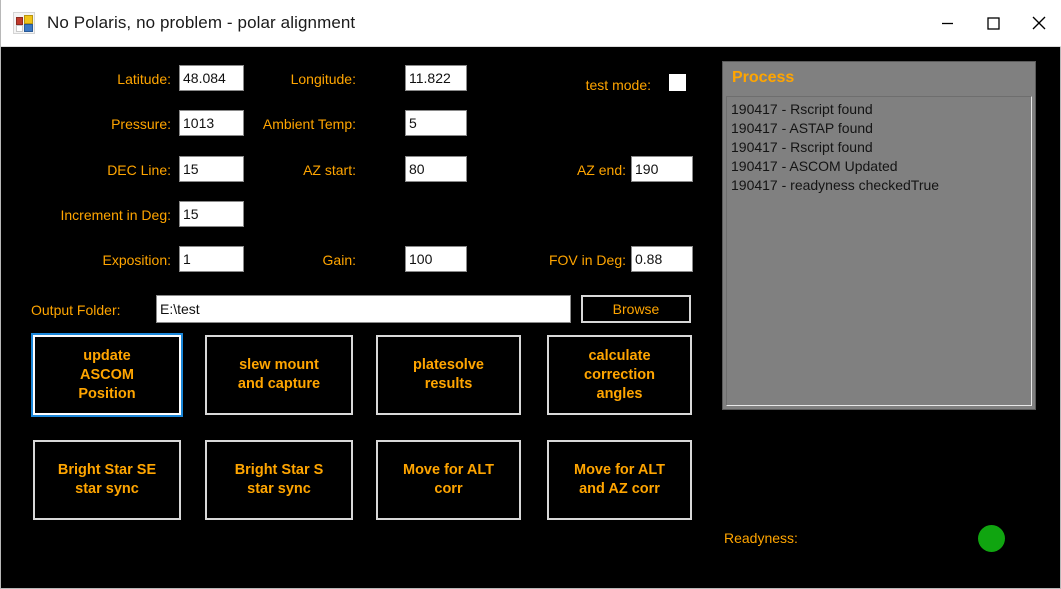 This screenshot has width=1061, height=589. I want to click on label-increment-deg: Increment in Deg:, so click(116, 215).